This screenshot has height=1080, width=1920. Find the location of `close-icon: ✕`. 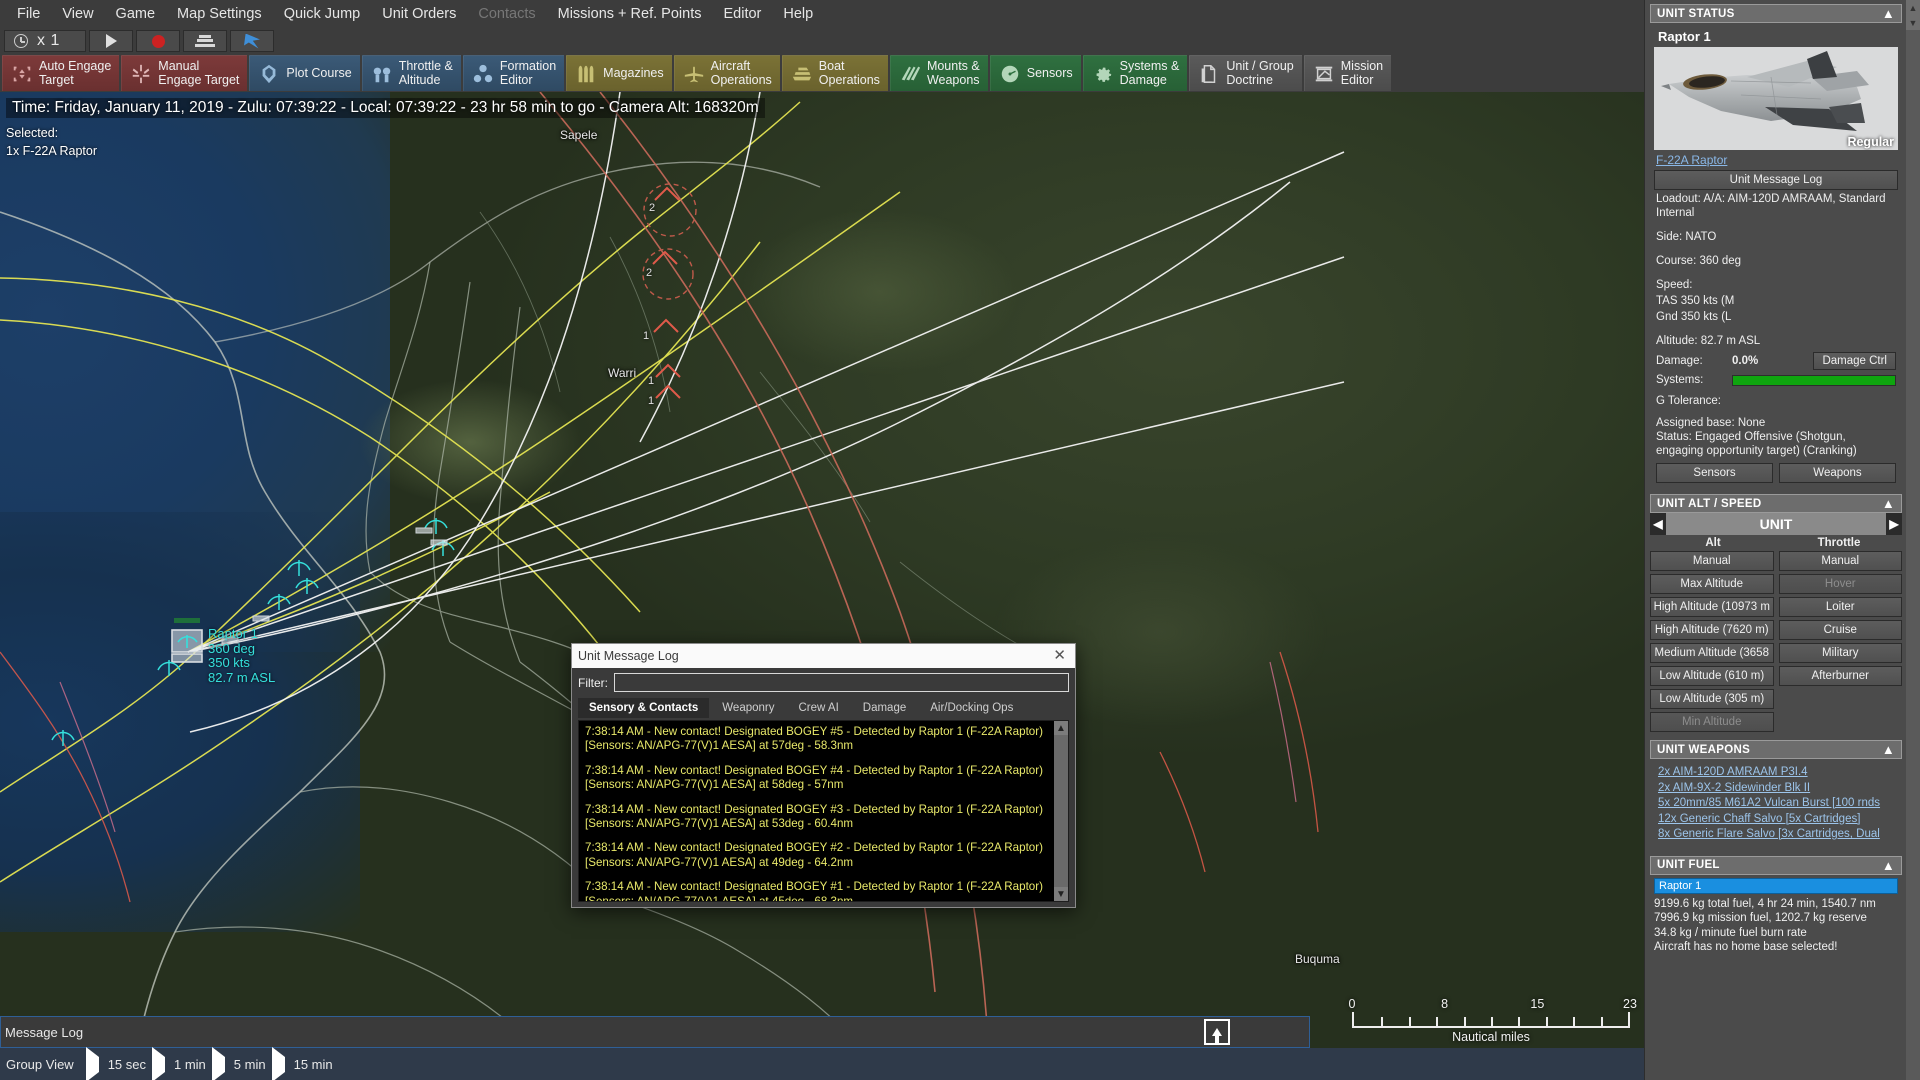

close-icon: ✕ is located at coordinates (1059, 655).